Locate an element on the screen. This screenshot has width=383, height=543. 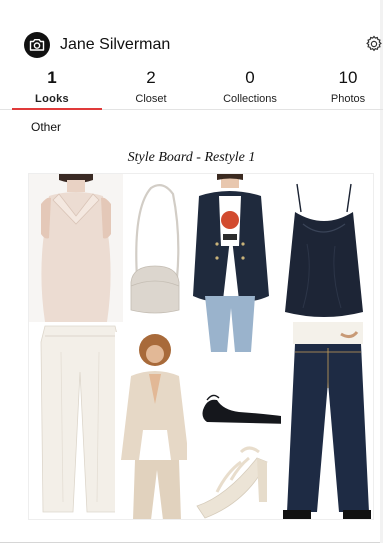
blouse-image is located at coordinates (76, 248).